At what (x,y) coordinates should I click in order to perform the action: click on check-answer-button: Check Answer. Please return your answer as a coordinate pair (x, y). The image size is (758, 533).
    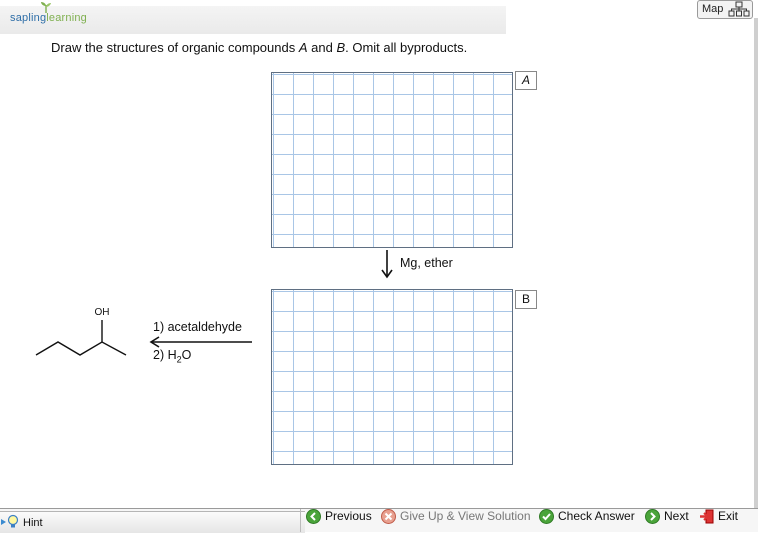
    Looking at the image, I should click on (587, 516).